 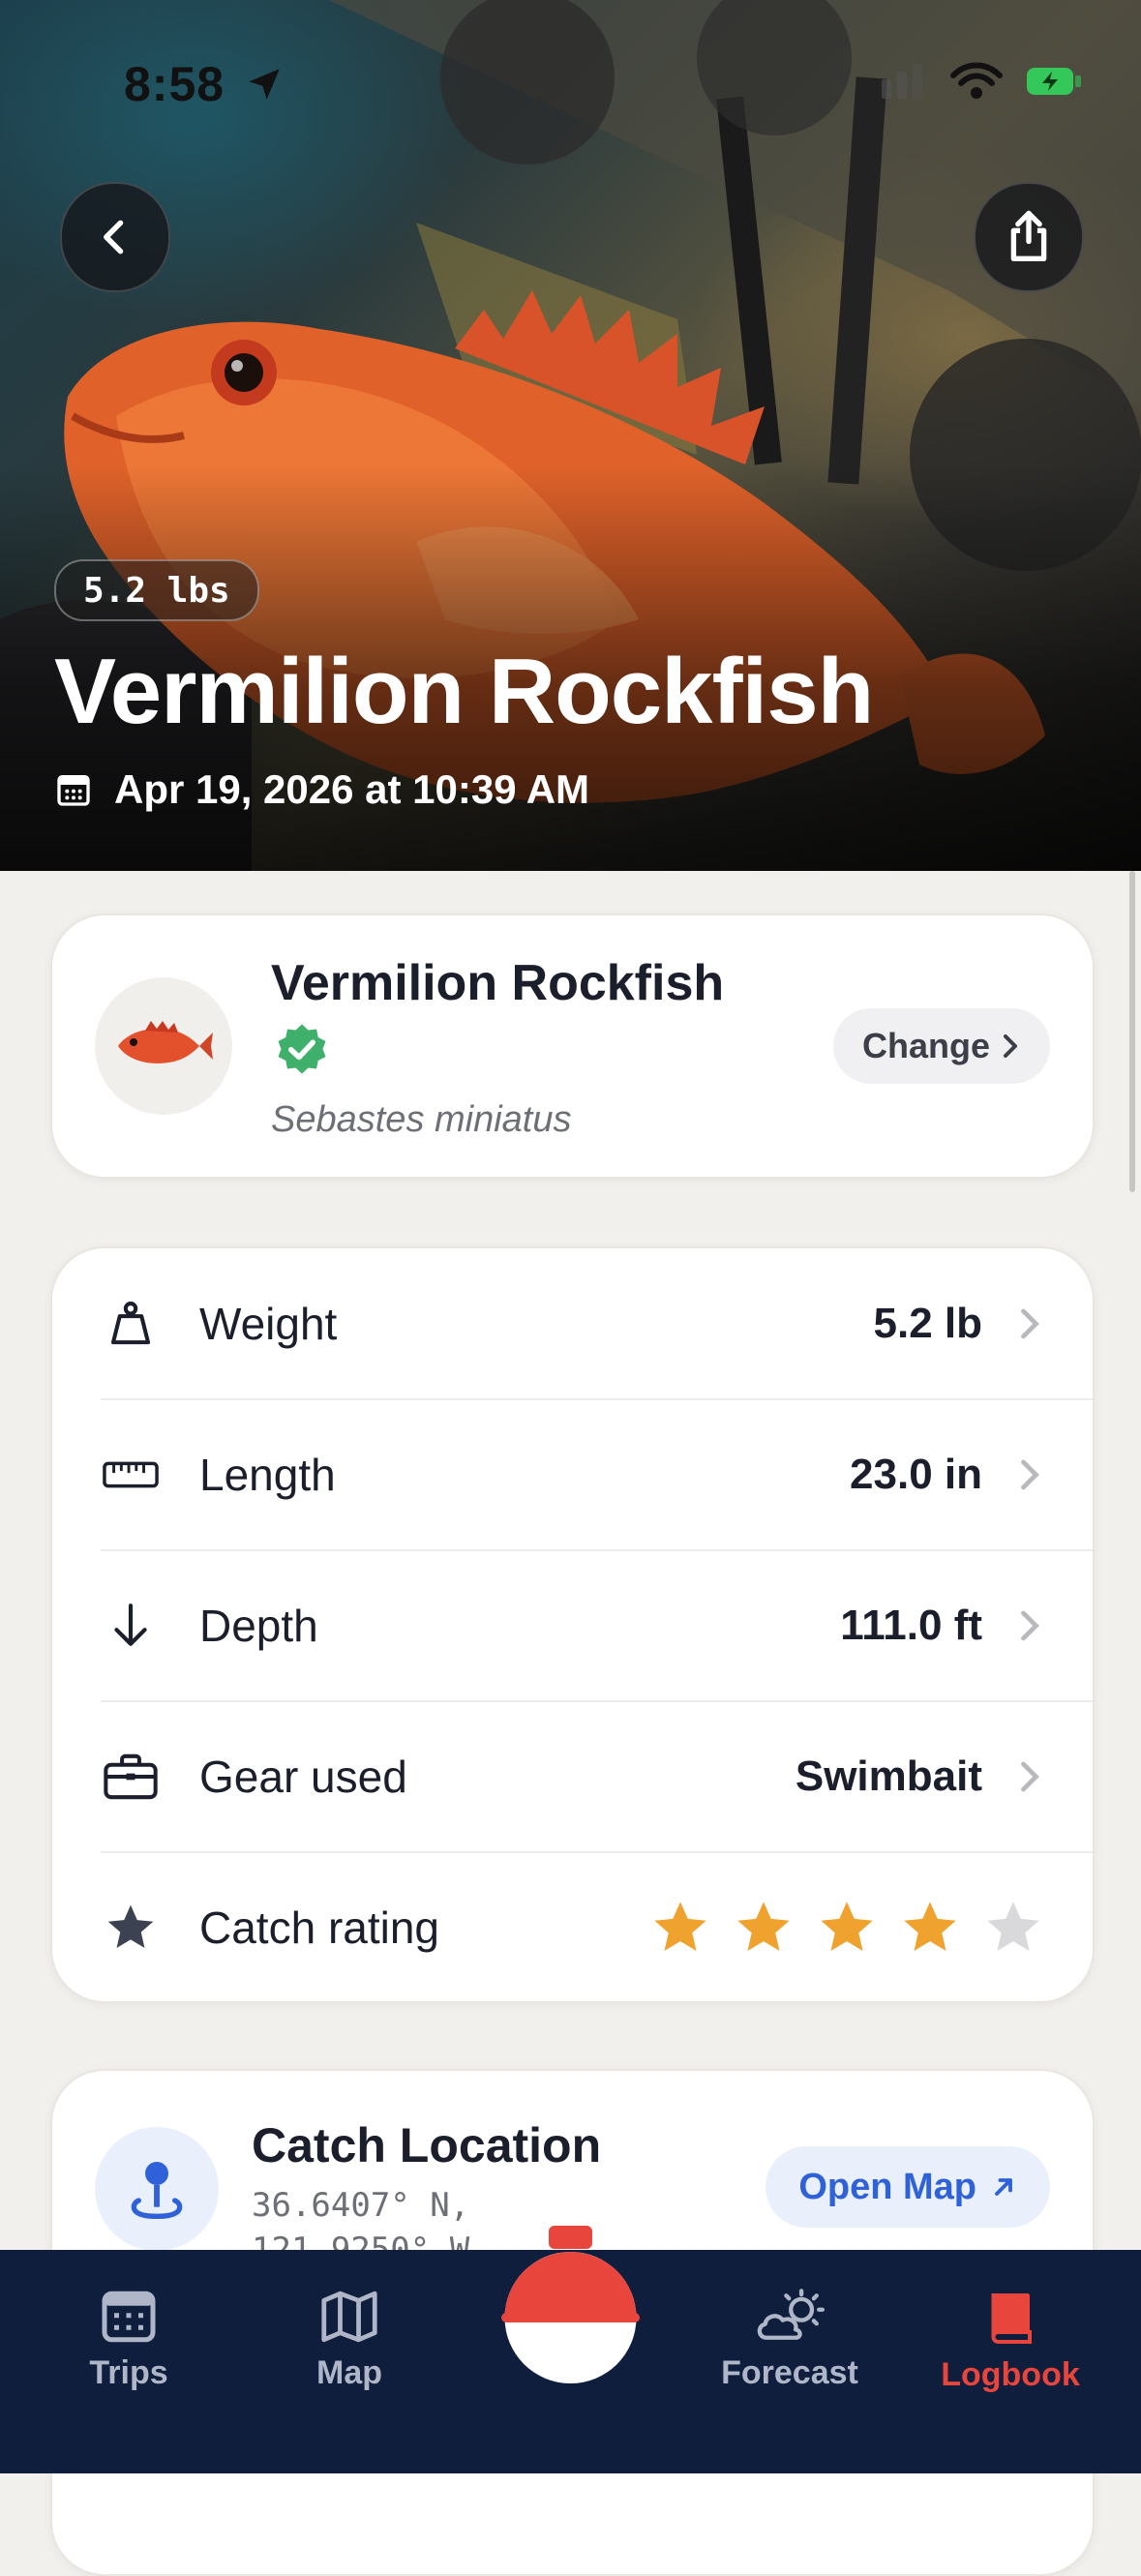 I want to click on detail-label-length: Length, so click(x=267, y=1474).